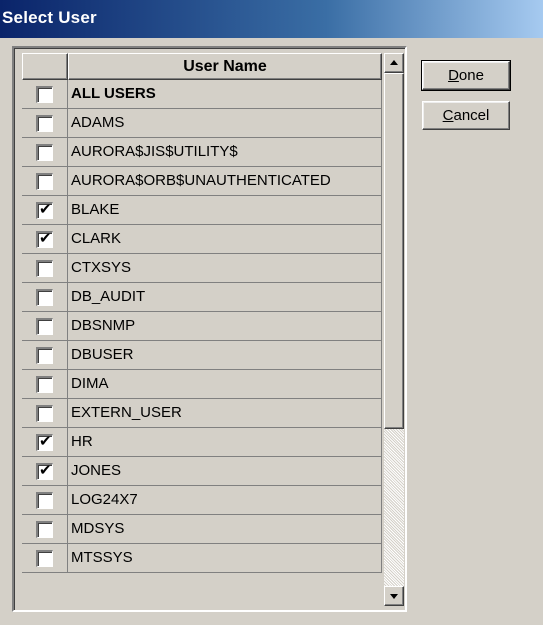 Image resolution: width=543 pixels, height=625 pixels. I want to click on done-accelerator: D, so click(453, 75).